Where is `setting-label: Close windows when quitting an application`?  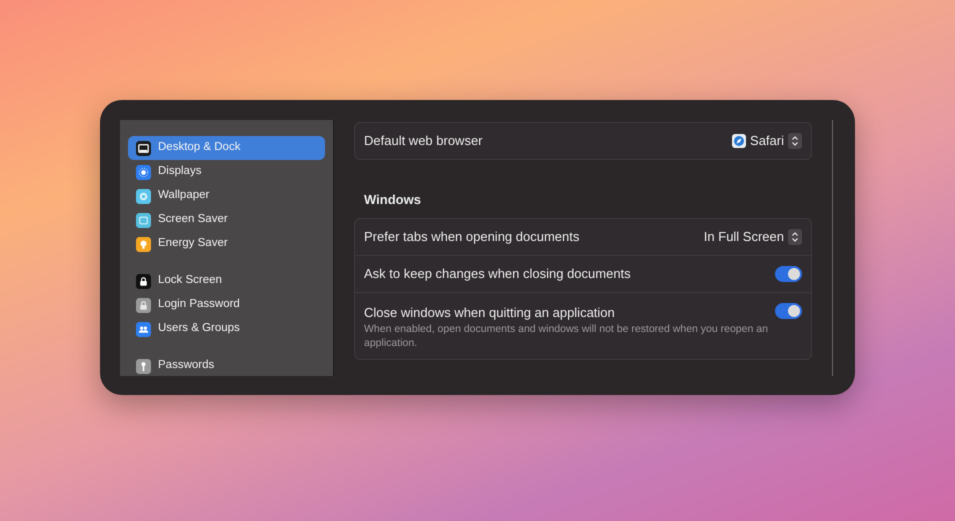 setting-label: Close windows when quitting an application is located at coordinates (490, 313).